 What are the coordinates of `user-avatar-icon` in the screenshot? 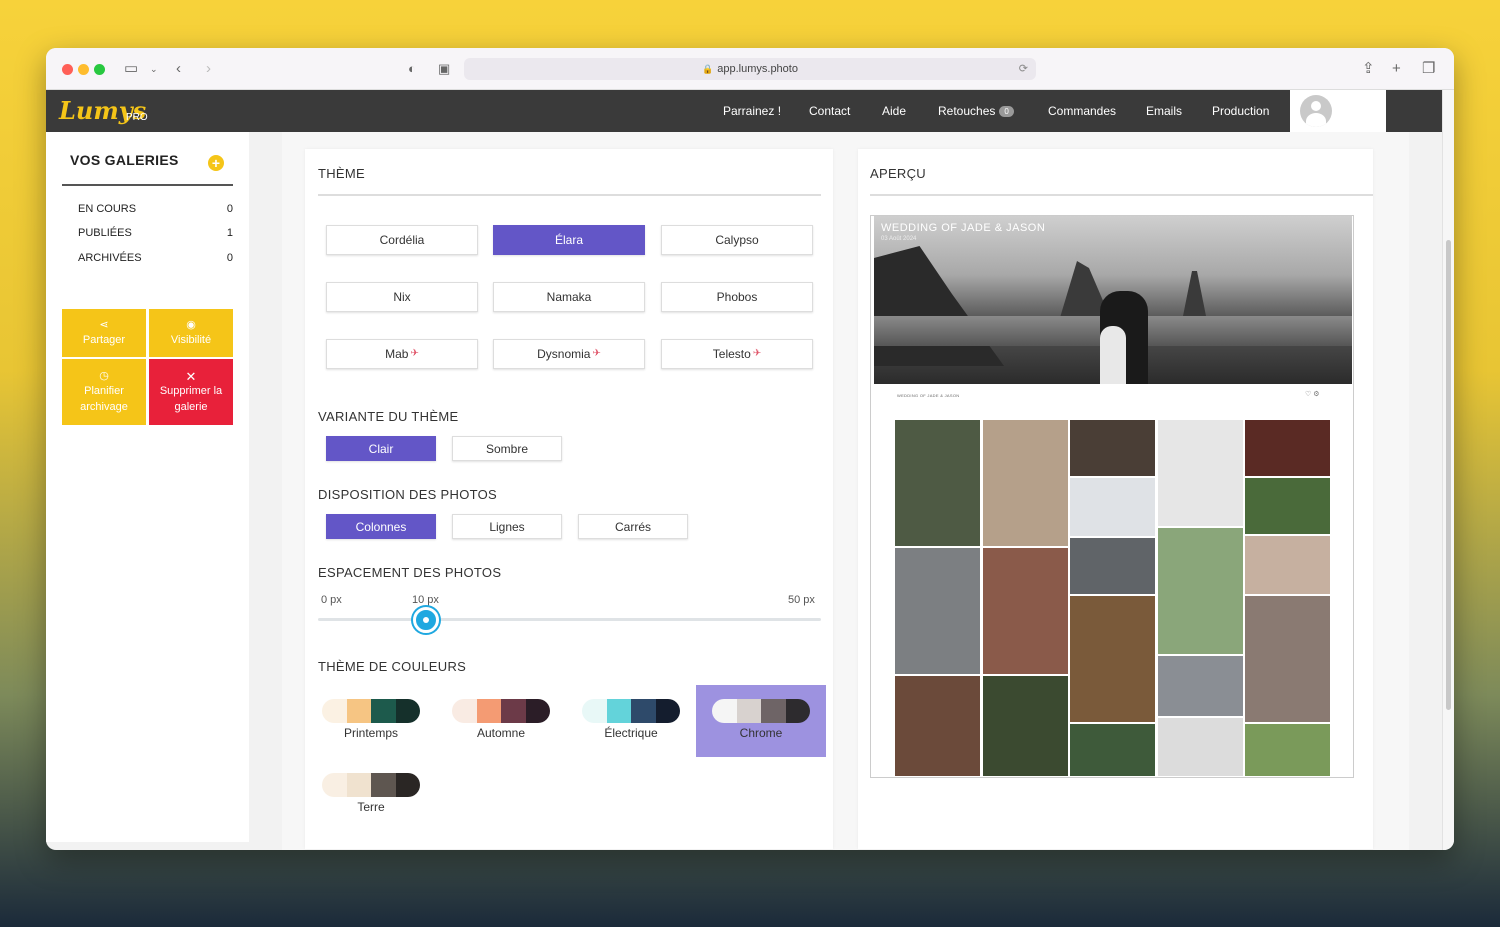 It's located at (1316, 111).